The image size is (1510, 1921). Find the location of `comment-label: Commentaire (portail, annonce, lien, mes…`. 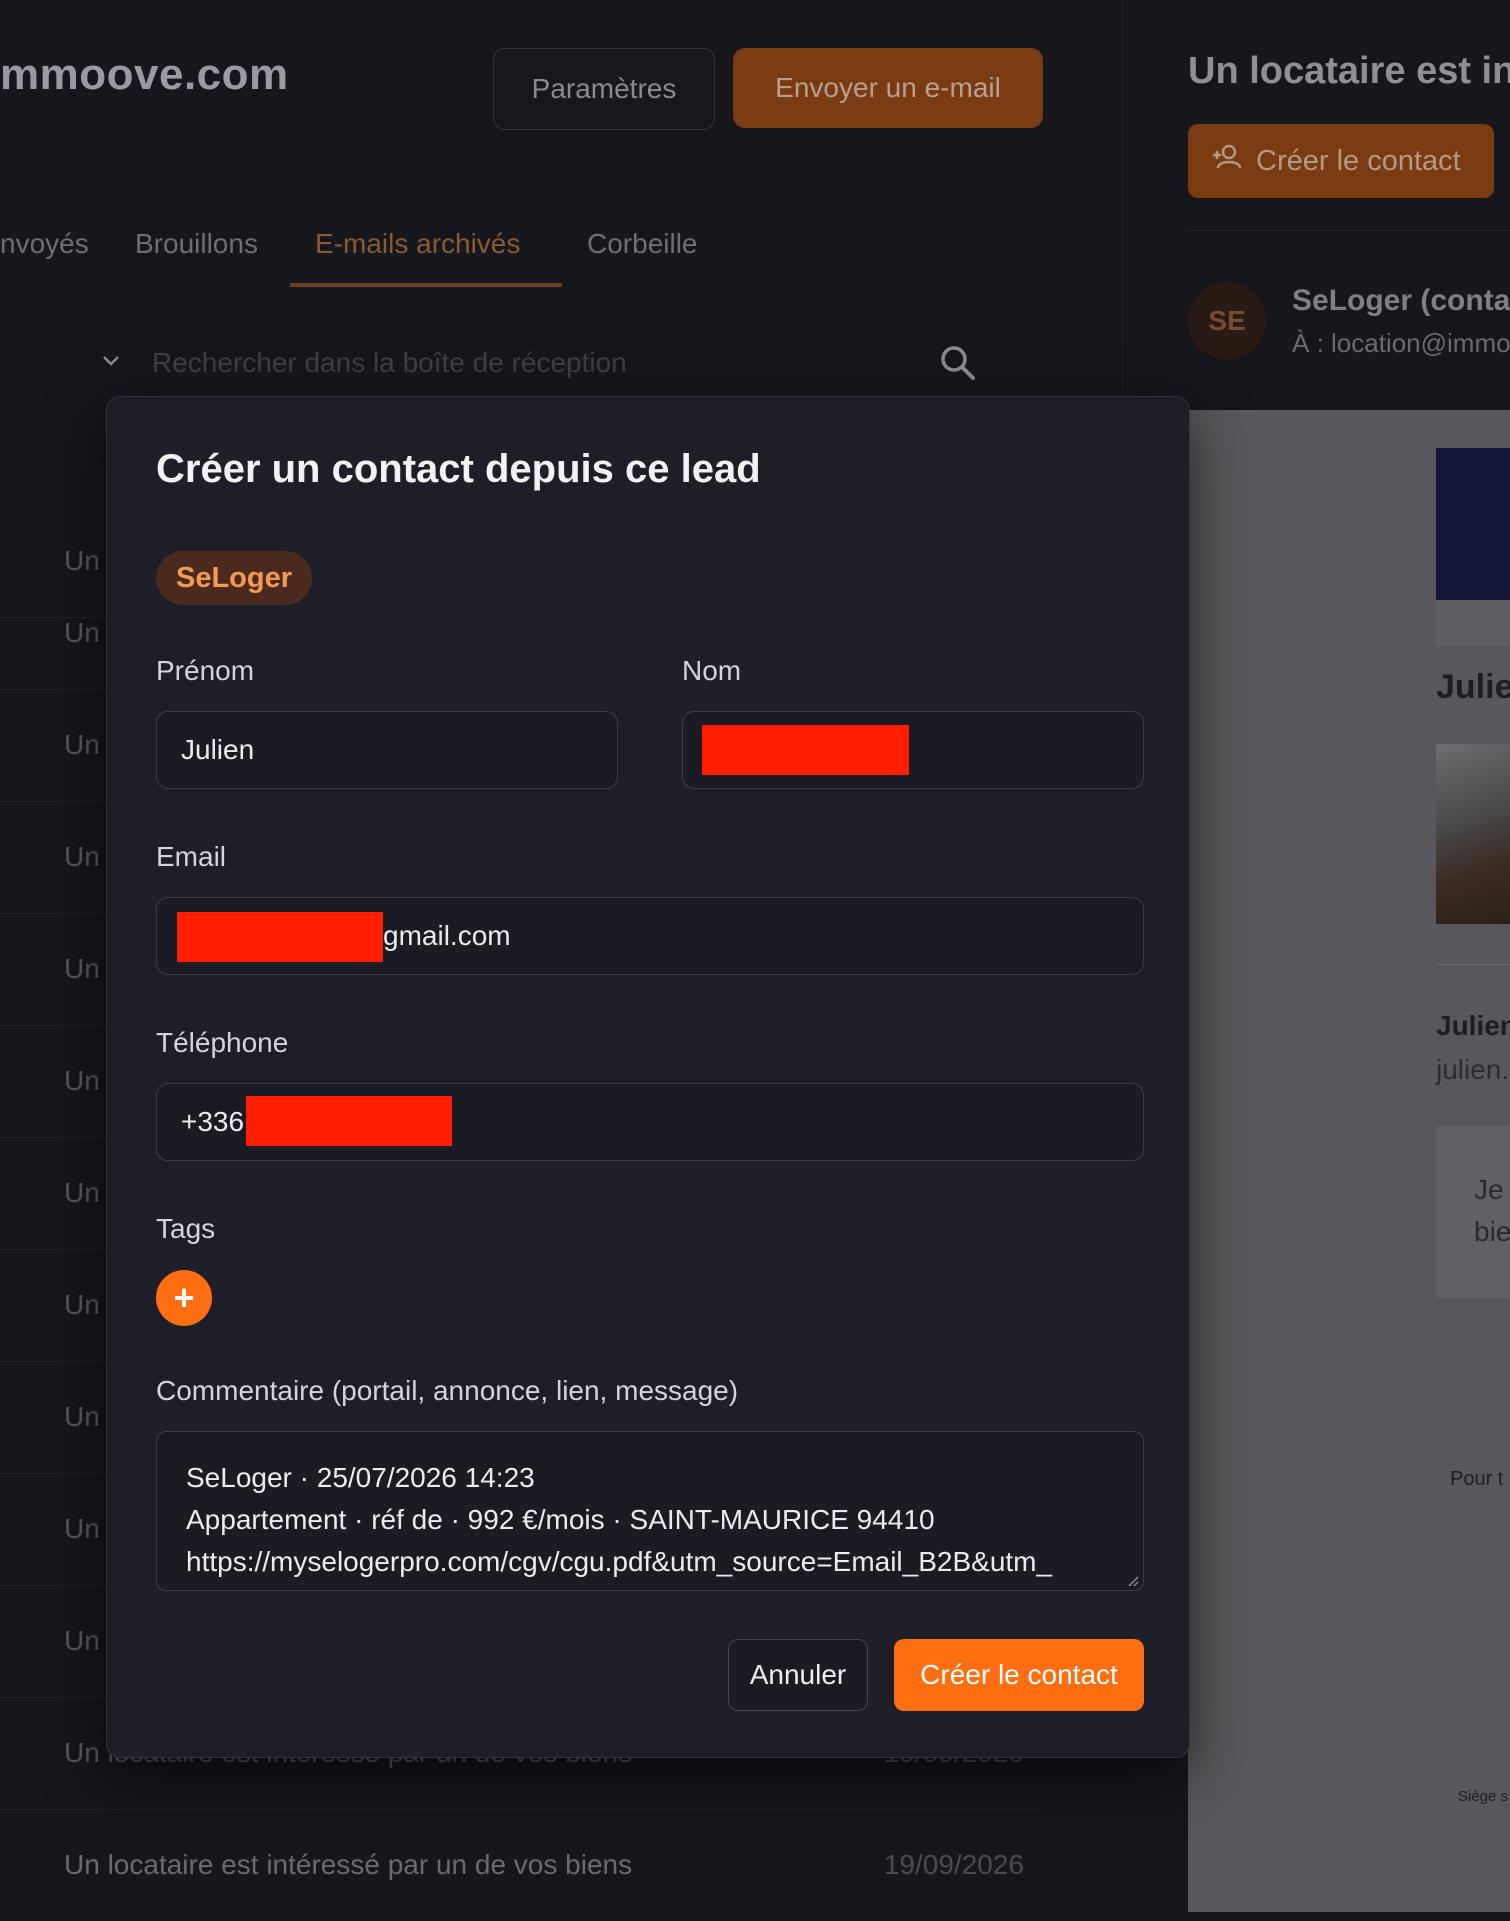

comment-label: Commentaire (portail, annonce, lien, mes… is located at coordinates (447, 1390).